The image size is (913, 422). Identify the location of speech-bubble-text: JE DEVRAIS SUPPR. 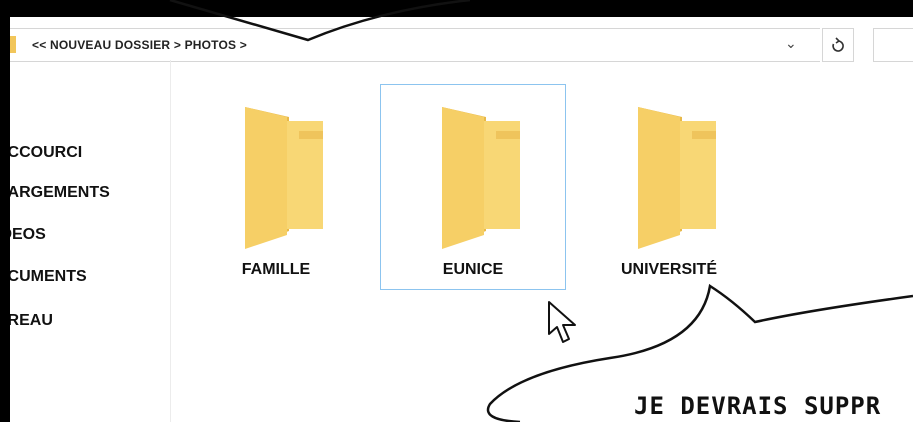
(758, 406).